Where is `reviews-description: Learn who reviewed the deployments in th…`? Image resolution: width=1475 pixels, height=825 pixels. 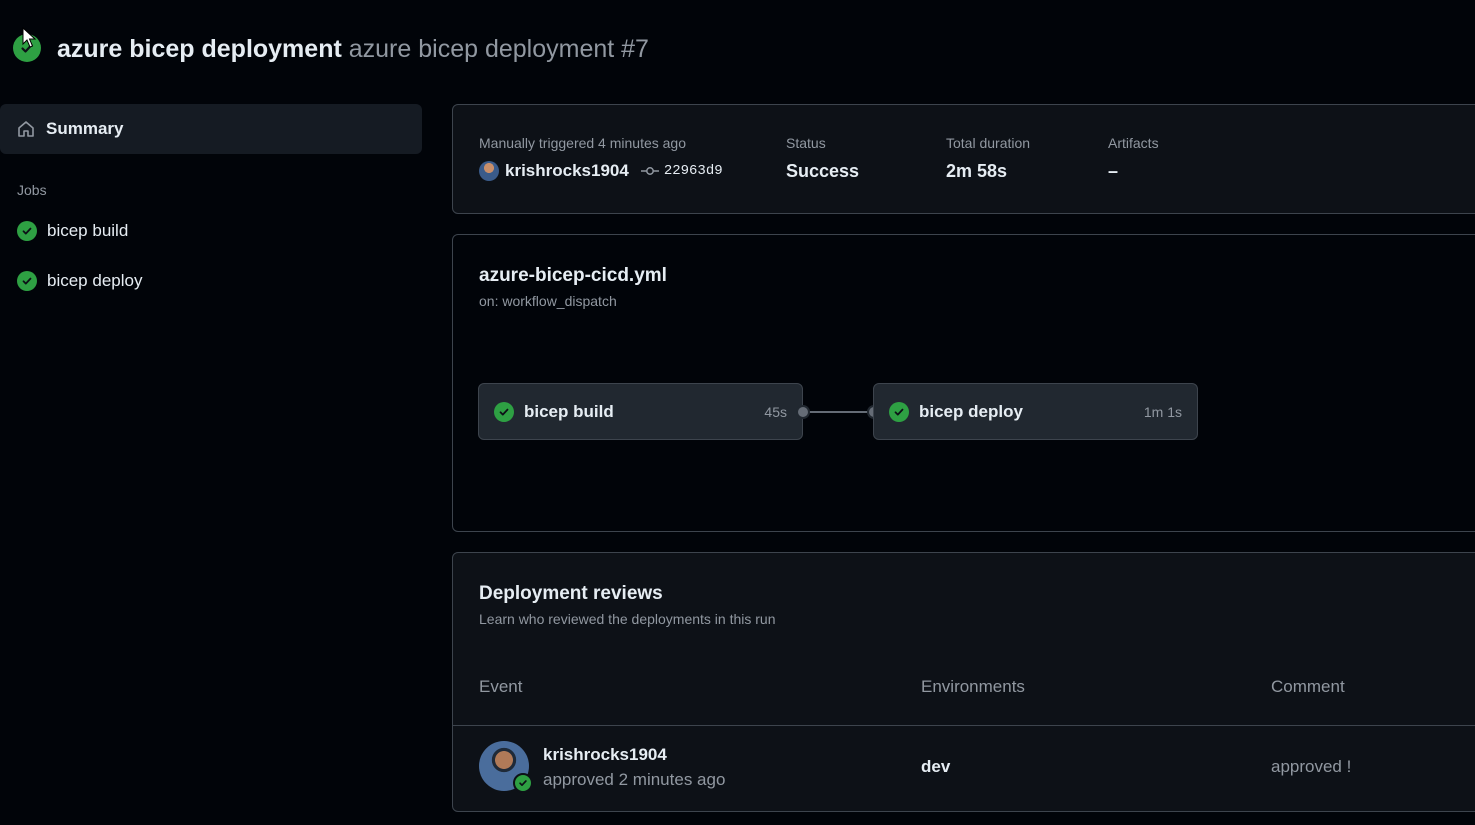 reviews-description: Learn who reviewed the deployments in th… is located at coordinates (627, 619).